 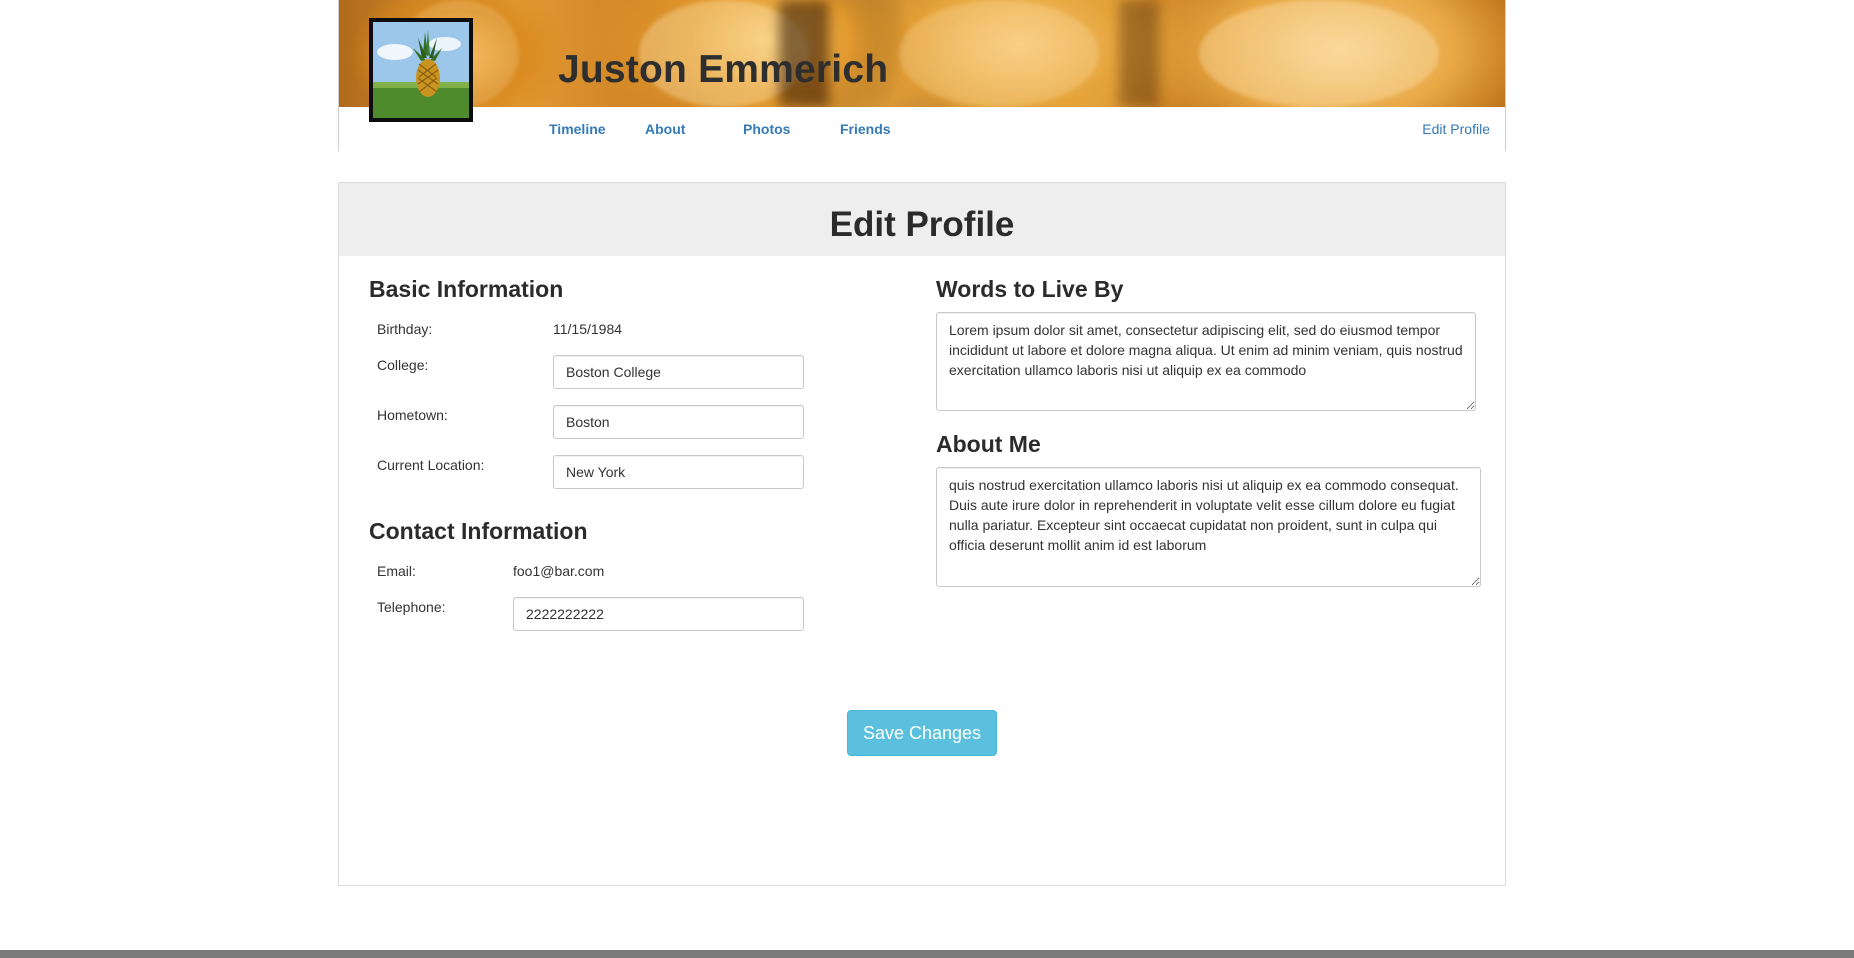 What do you see at coordinates (1030, 289) in the screenshot?
I see `words-to-live-by-heading: Words to Live By` at bounding box center [1030, 289].